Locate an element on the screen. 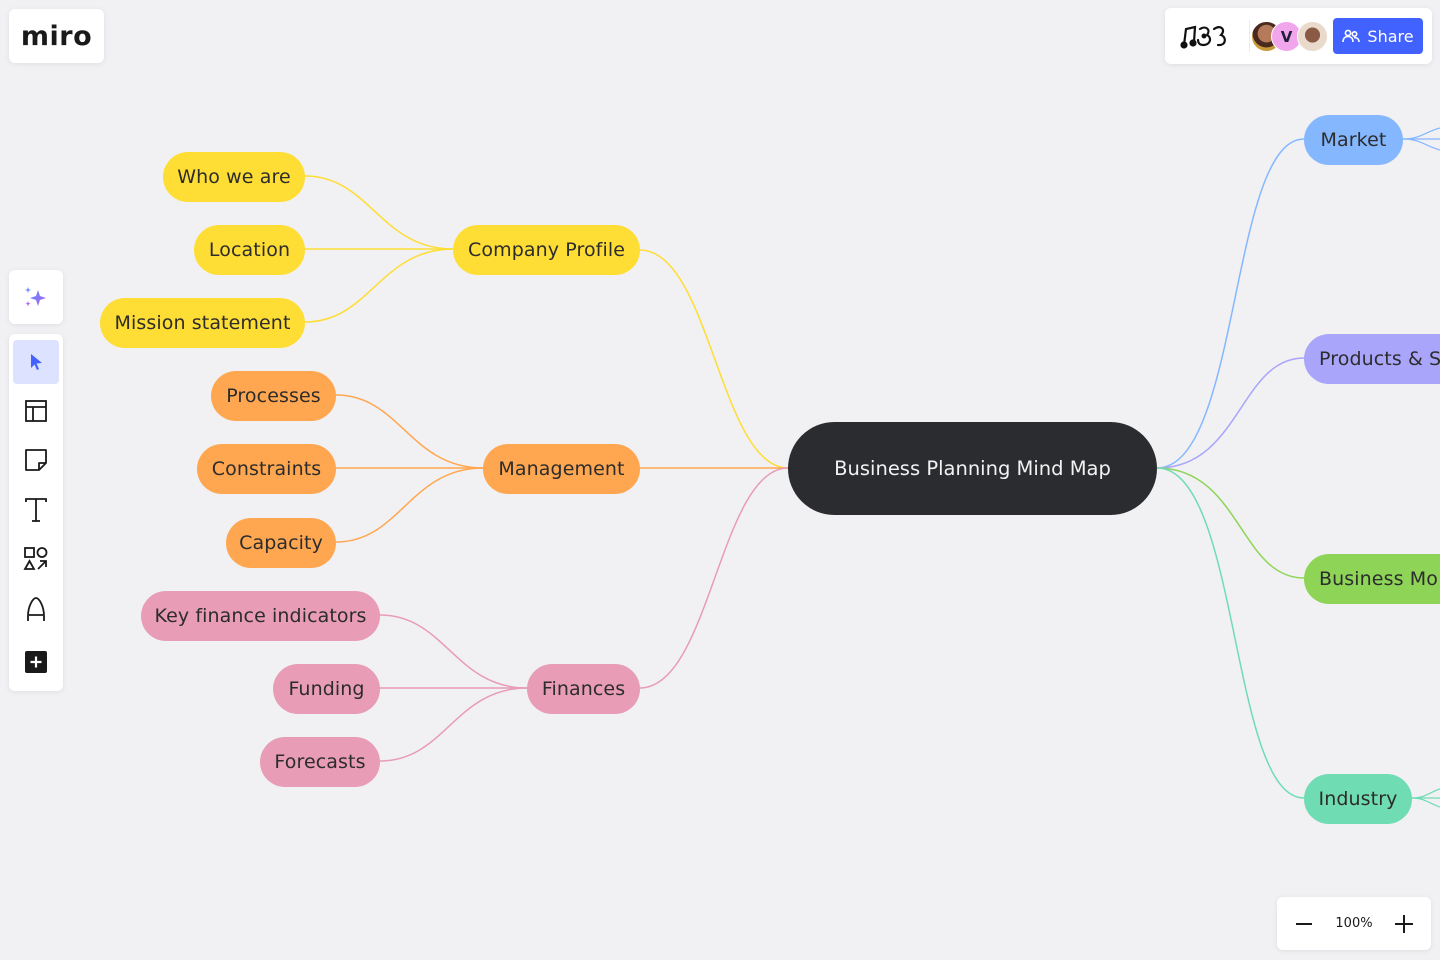 The width and height of the screenshot is (1440, 960). text-tool is located at coordinates (36, 510).